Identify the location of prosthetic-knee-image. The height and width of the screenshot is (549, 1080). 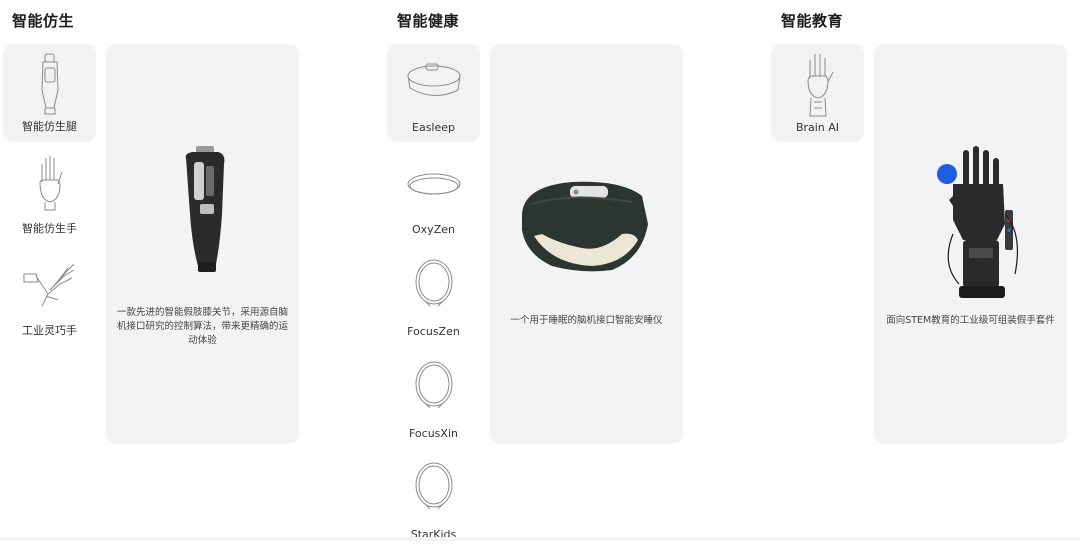
(205, 209).